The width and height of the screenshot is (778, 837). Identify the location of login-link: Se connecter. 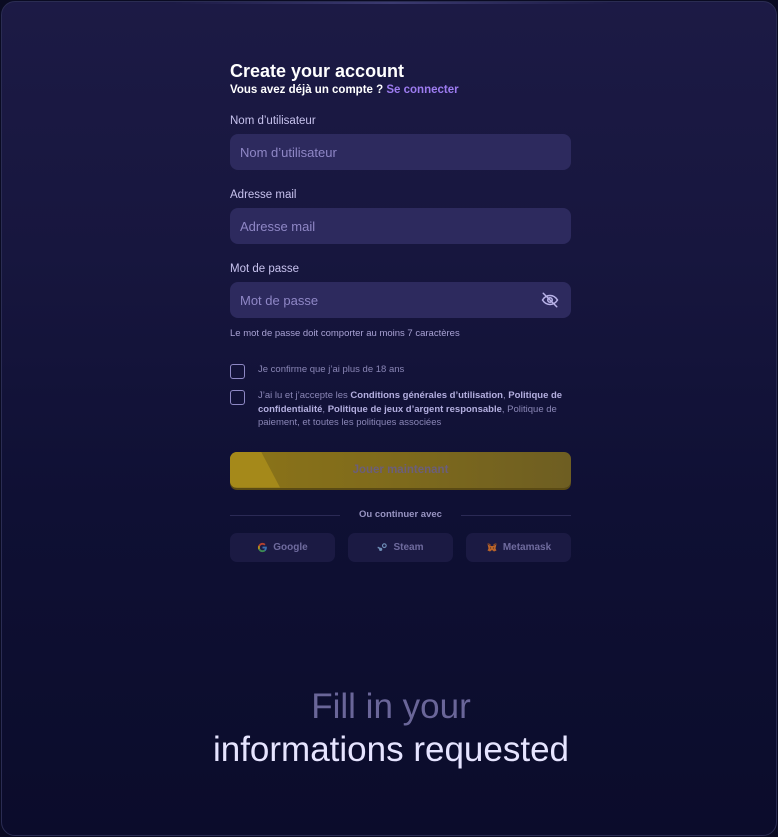
(422, 90).